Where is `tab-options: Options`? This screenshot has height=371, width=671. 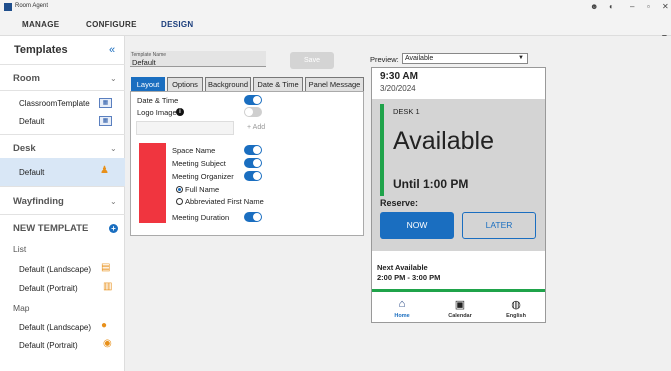
tab-options: Options is located at coordinates (185, 84).